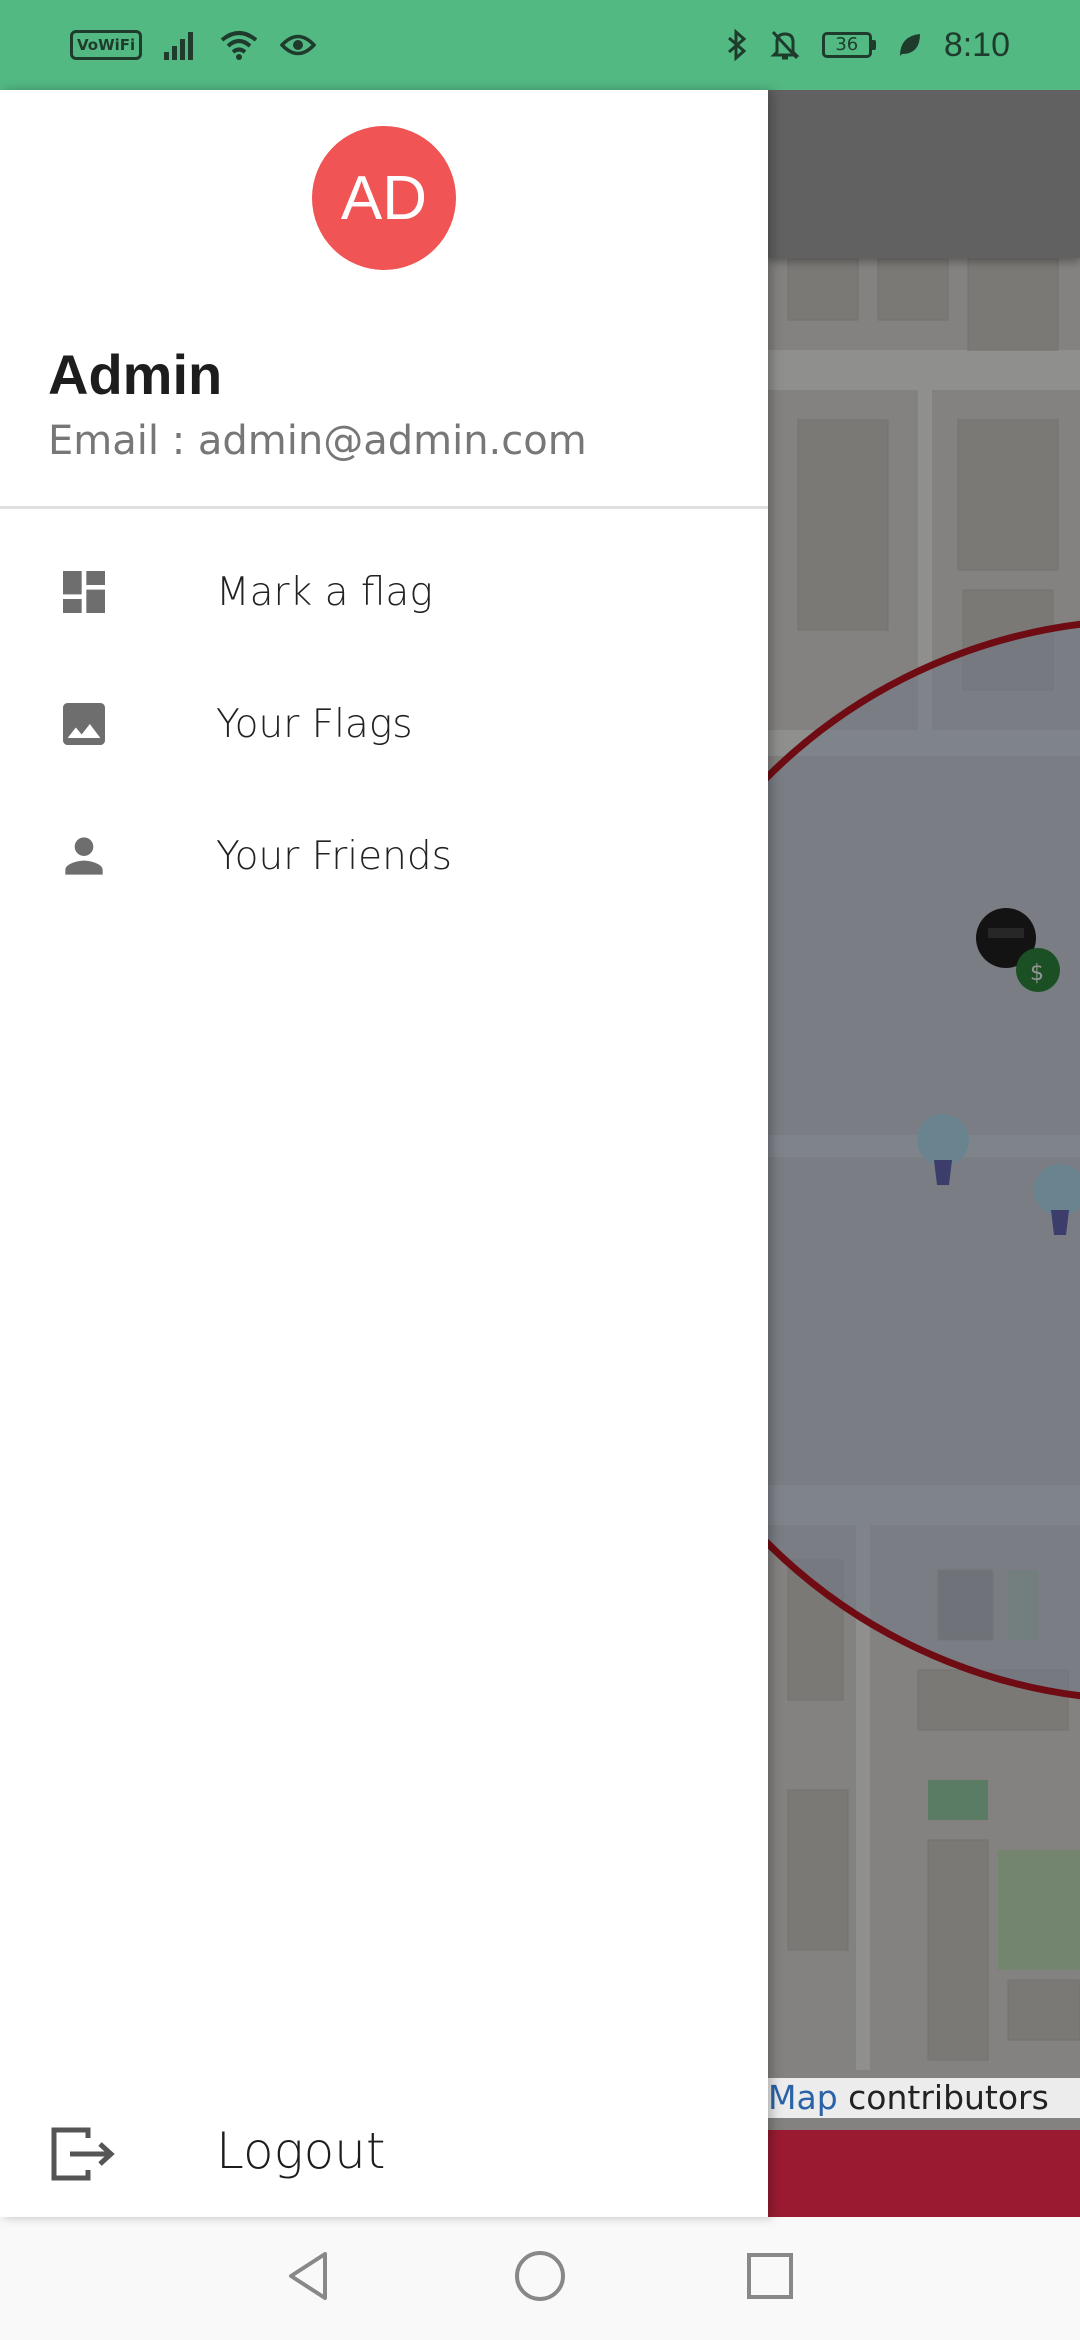 This screenshot has height=2340, width=1080. I want to click on logout-button: Logout, so click(384, 2160).